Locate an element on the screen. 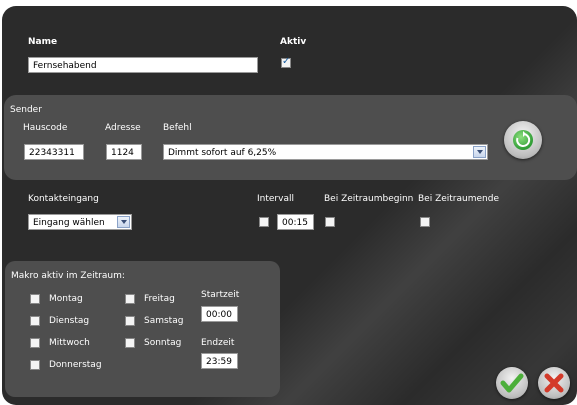 Image resolution: width=577 pixels, height=405 pixels. zeitraumbeginn-checkbox is located at coordinates (330, 222).